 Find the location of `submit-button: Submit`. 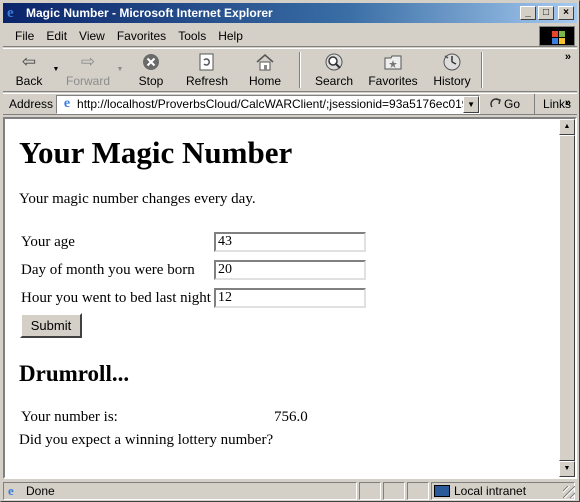

submit-button: Submit is located at coordinates (51, 325).